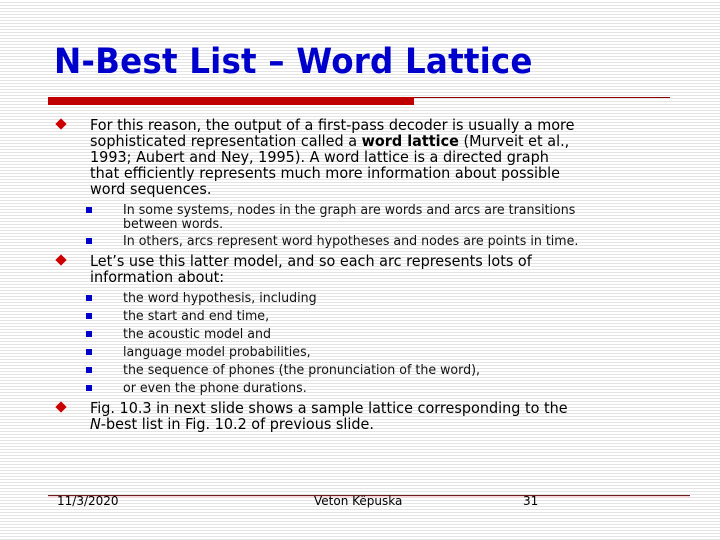  What do you see at coordinates (531, 501) in the screenshot?
I see `footer-page-number: 31` at bounding box center [531, 501].